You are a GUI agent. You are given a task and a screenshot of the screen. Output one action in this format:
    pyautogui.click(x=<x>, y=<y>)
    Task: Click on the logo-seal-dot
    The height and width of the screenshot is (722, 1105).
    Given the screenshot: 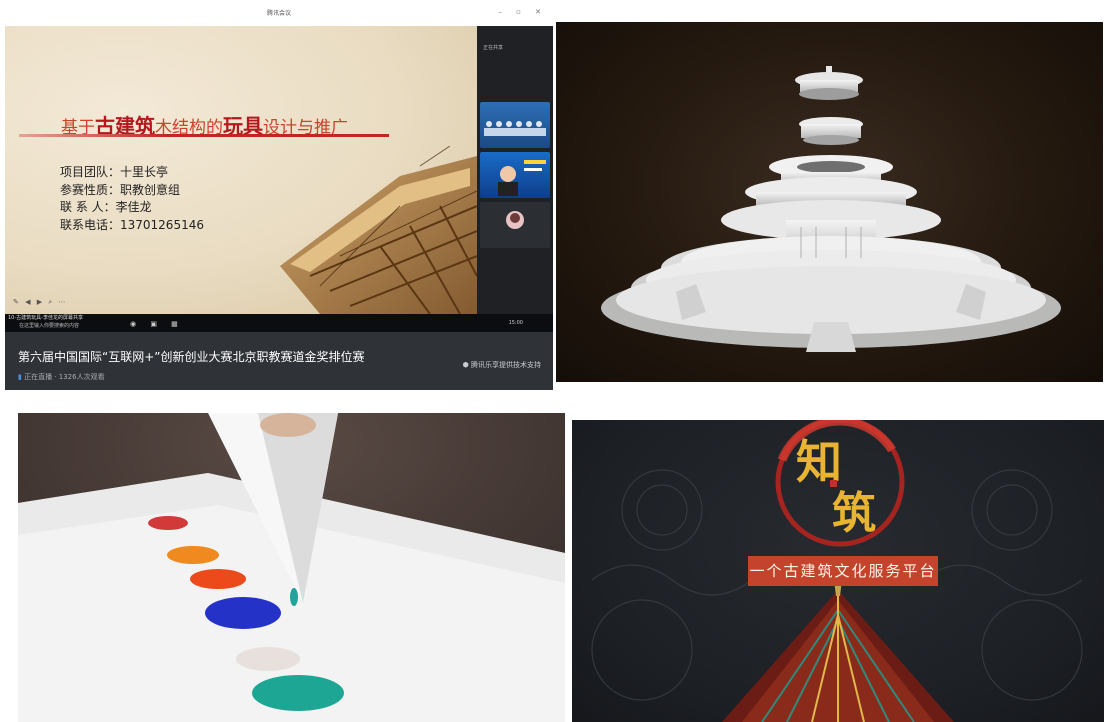 What is the action you would take?
    pyautogui.click(x=833, y=483)
    